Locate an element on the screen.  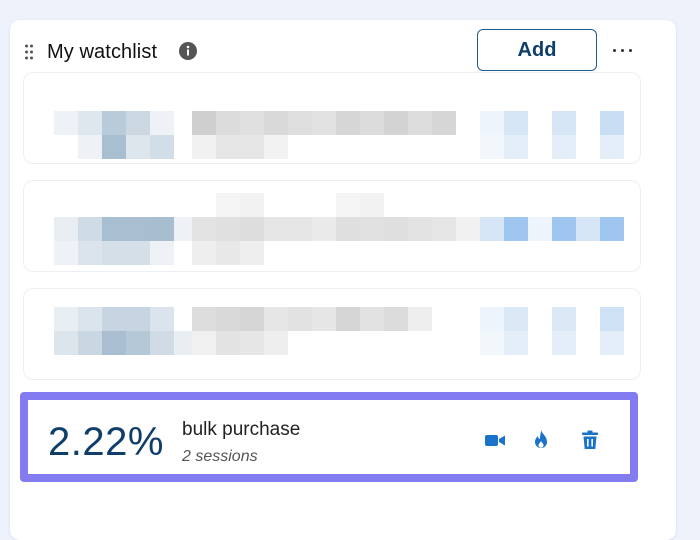
page-title: My watchlist is located at coordinates (102, 52).